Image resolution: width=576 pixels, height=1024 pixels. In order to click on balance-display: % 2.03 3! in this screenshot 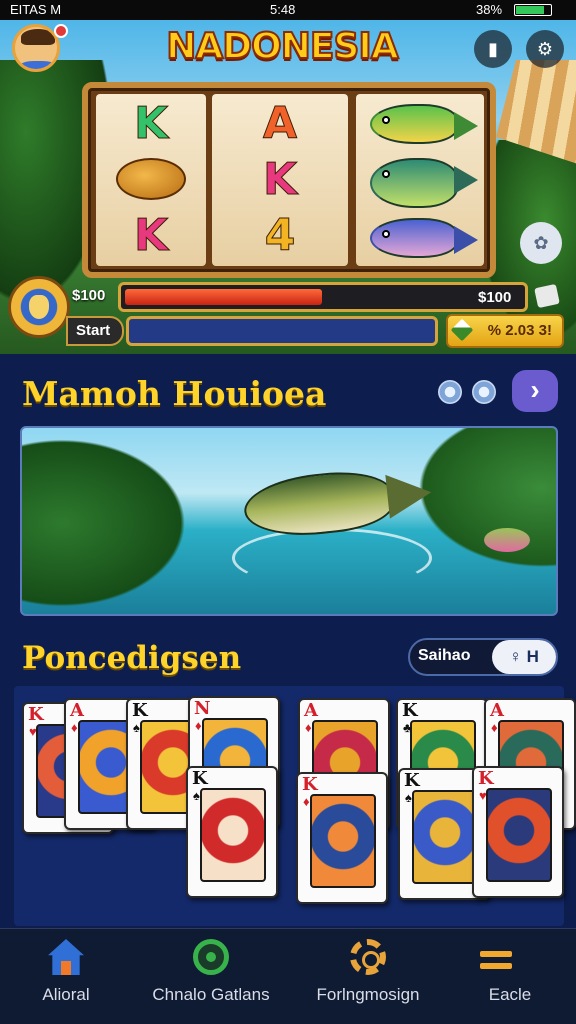, I will do `click(505, 331)`.